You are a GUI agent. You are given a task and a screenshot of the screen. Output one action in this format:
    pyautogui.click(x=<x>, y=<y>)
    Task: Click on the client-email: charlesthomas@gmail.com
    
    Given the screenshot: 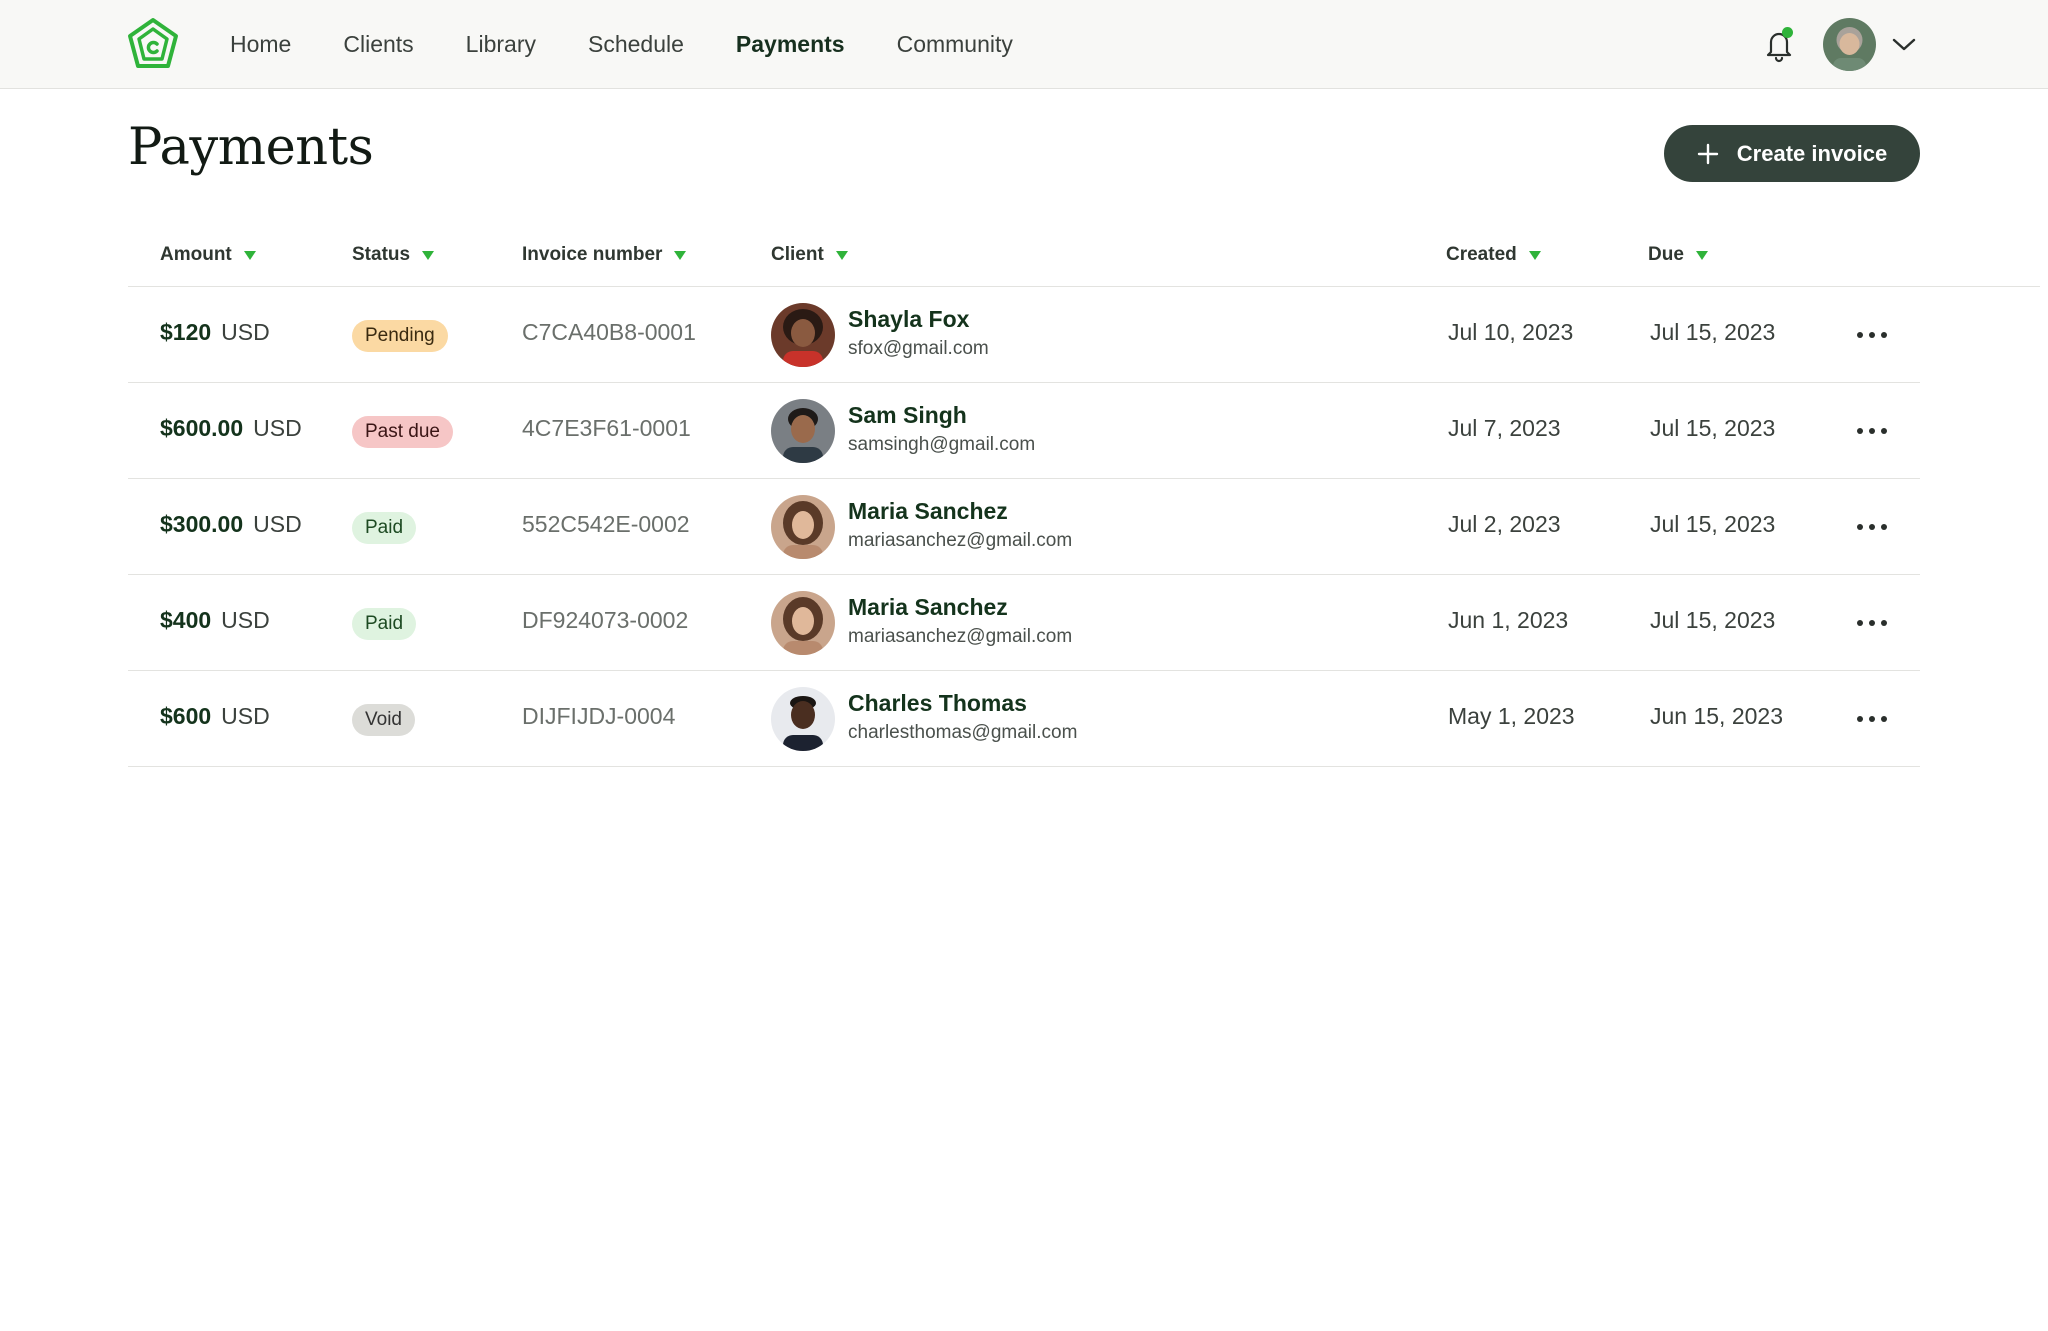 What is the action you would take?
    pyautogui.click(x=963, y=732)
    